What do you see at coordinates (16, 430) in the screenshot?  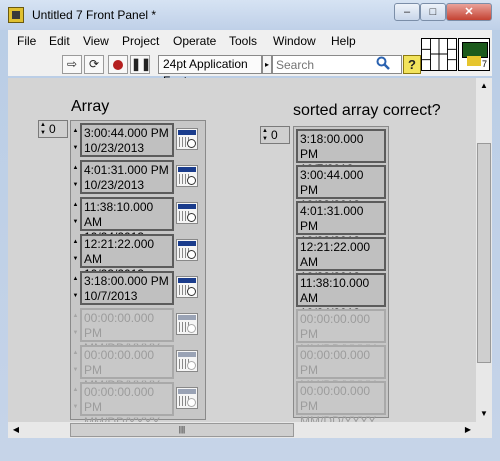 I see `scroll-left-icon: ◀` at bounding box center [16, 430].